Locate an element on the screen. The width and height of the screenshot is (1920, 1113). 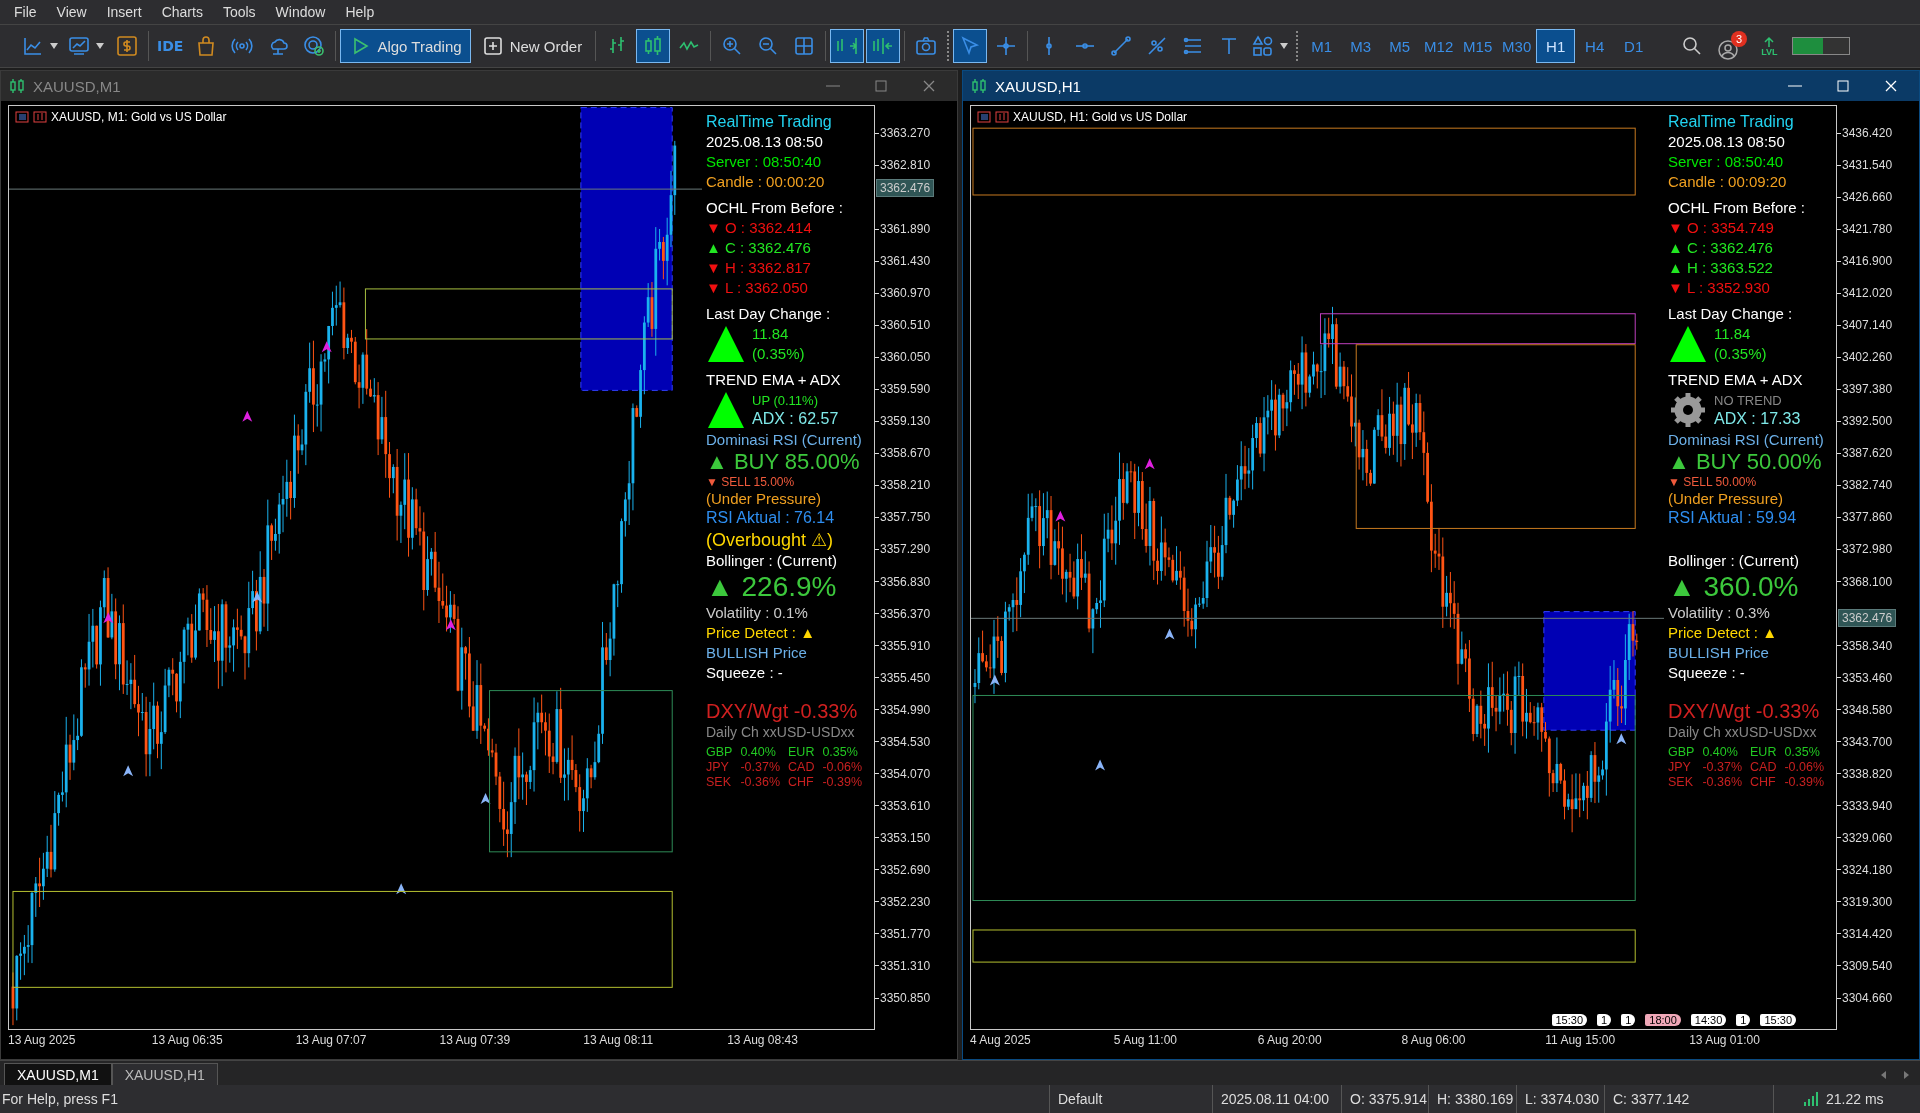
time-label: 13 Aug 2025 is located at coordinates (42, 1040).